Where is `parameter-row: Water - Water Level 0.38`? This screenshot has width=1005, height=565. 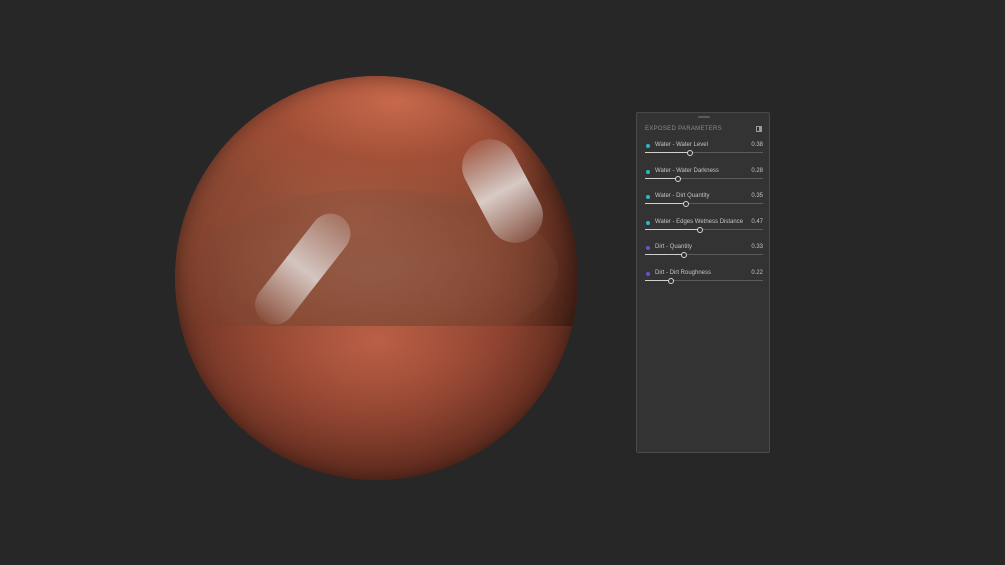 parameter-row: Water - Water Level 0.38 is located at coordinates (704, 153).